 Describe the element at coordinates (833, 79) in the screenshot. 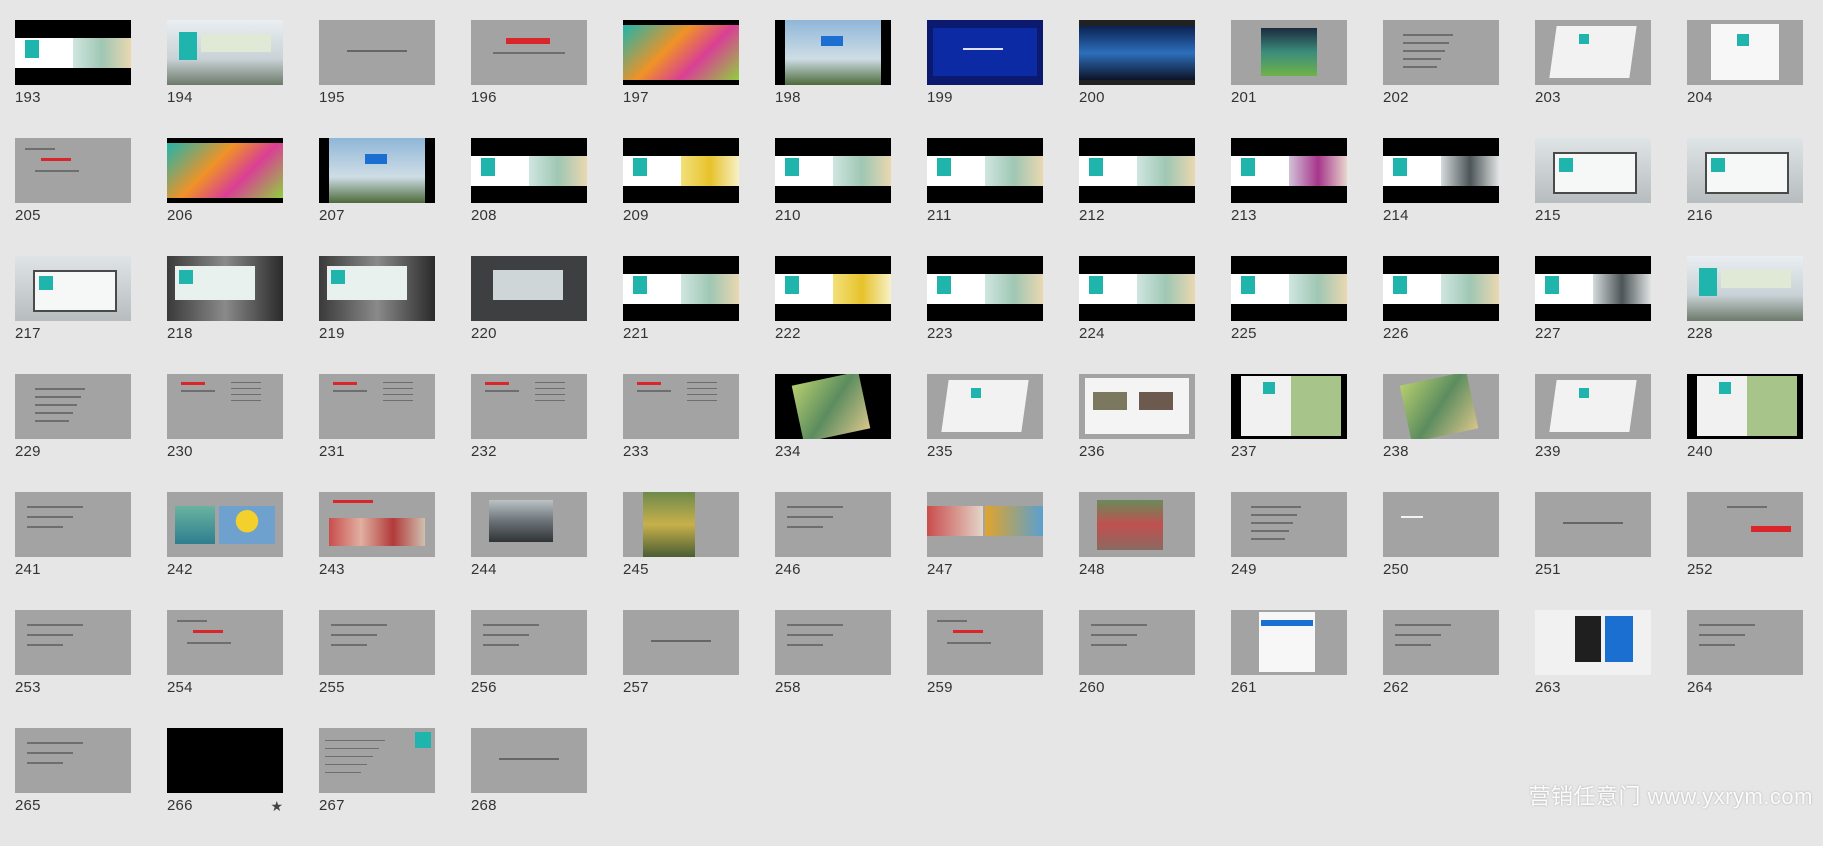

I see `slide-cell: 198` at that location.